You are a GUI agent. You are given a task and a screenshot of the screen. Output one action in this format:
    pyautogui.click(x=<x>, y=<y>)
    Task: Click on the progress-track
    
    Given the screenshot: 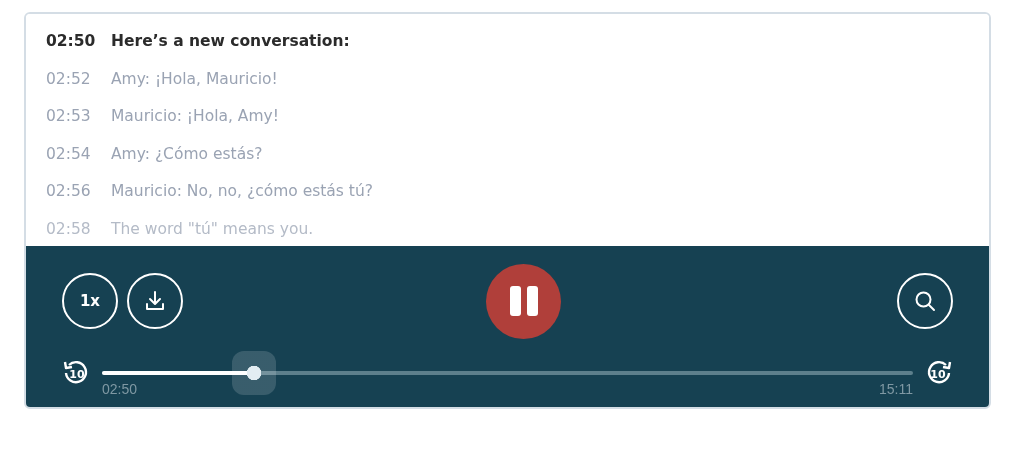 What is the action you would take?
    pyautogui.click(x=507, y=372)
    